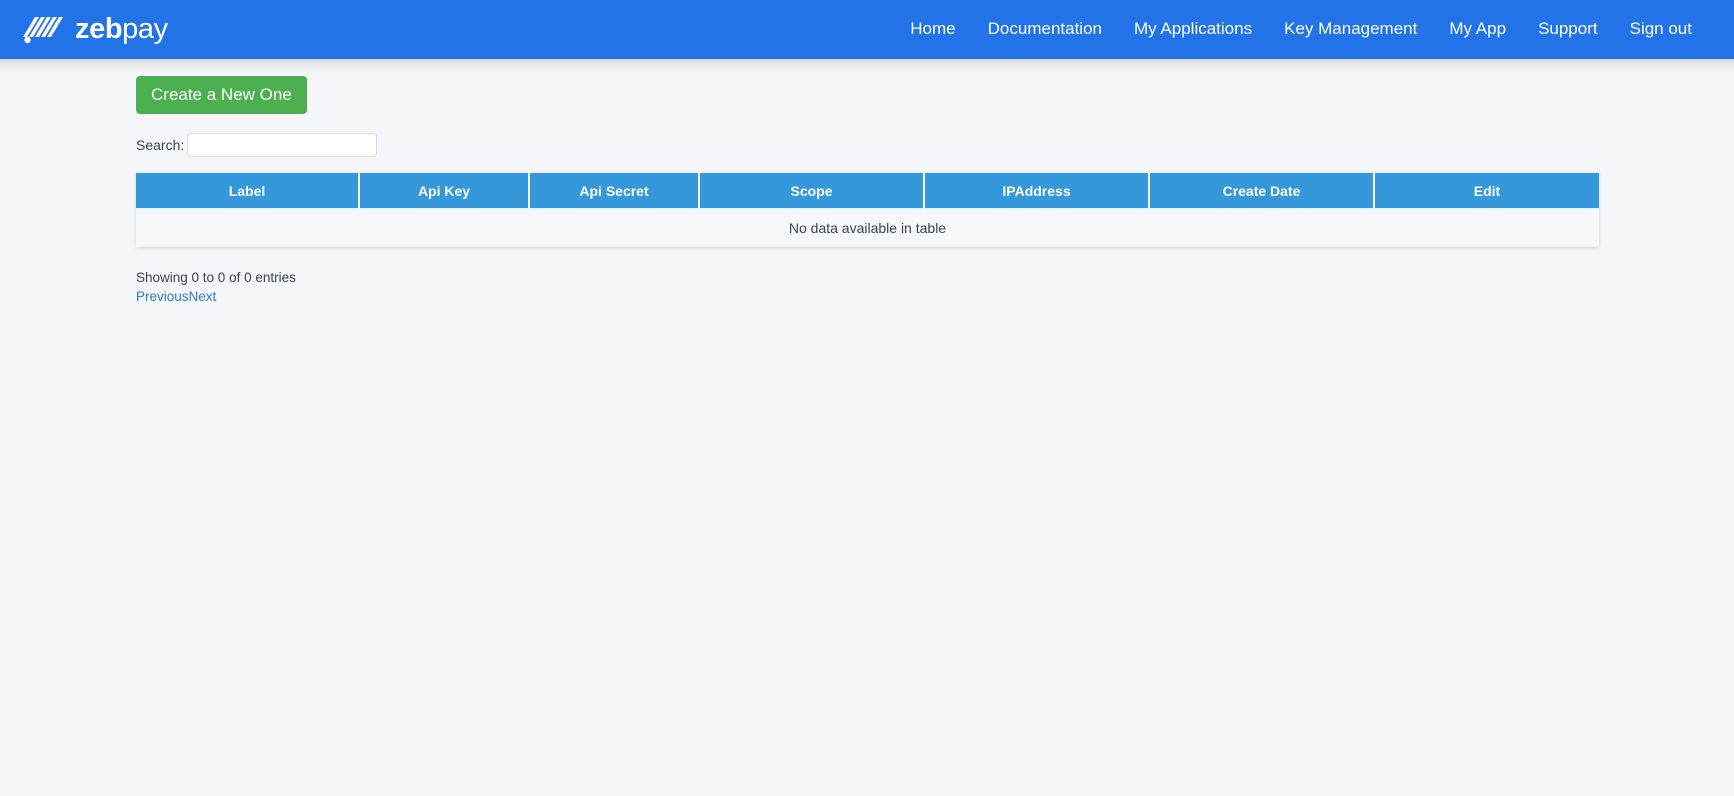 This screenshot has width=1734, height=796. Describe the element at coordinates (1193, 29) in the screenshot. I see `nav-item-my-applications: My Applications` at that location.